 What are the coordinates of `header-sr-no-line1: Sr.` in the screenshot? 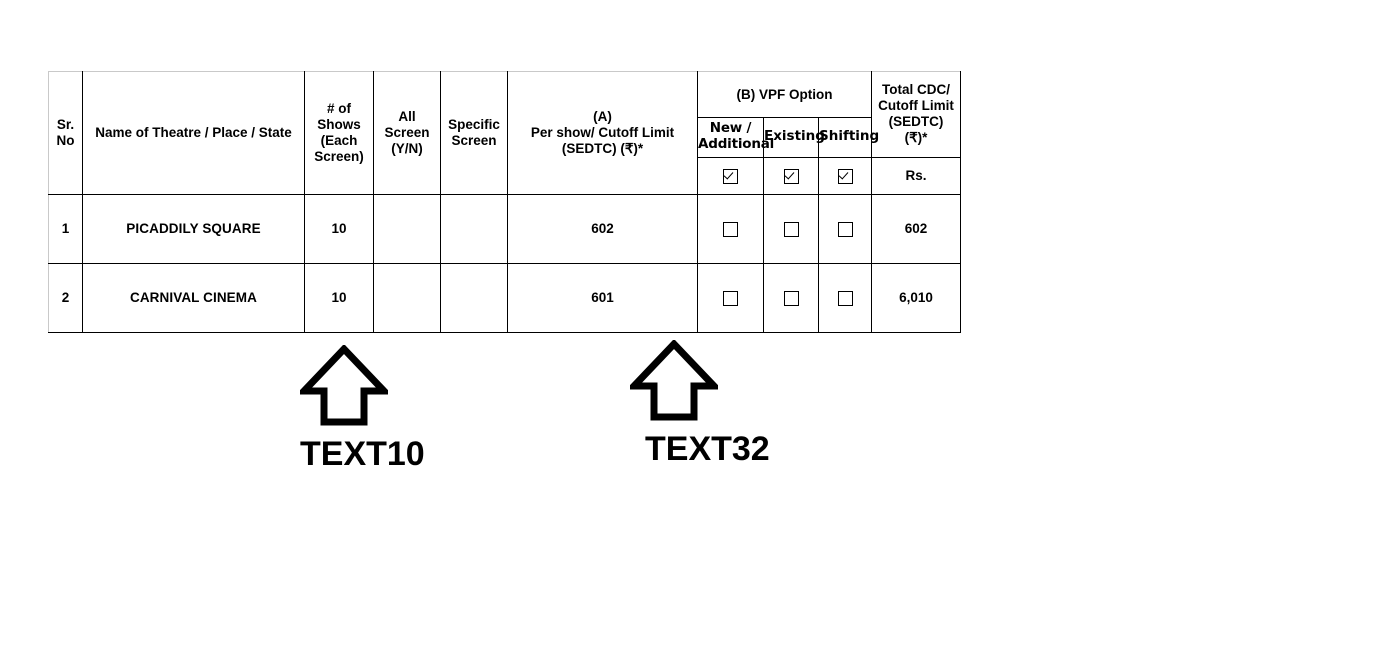 It's located at (65, 125).